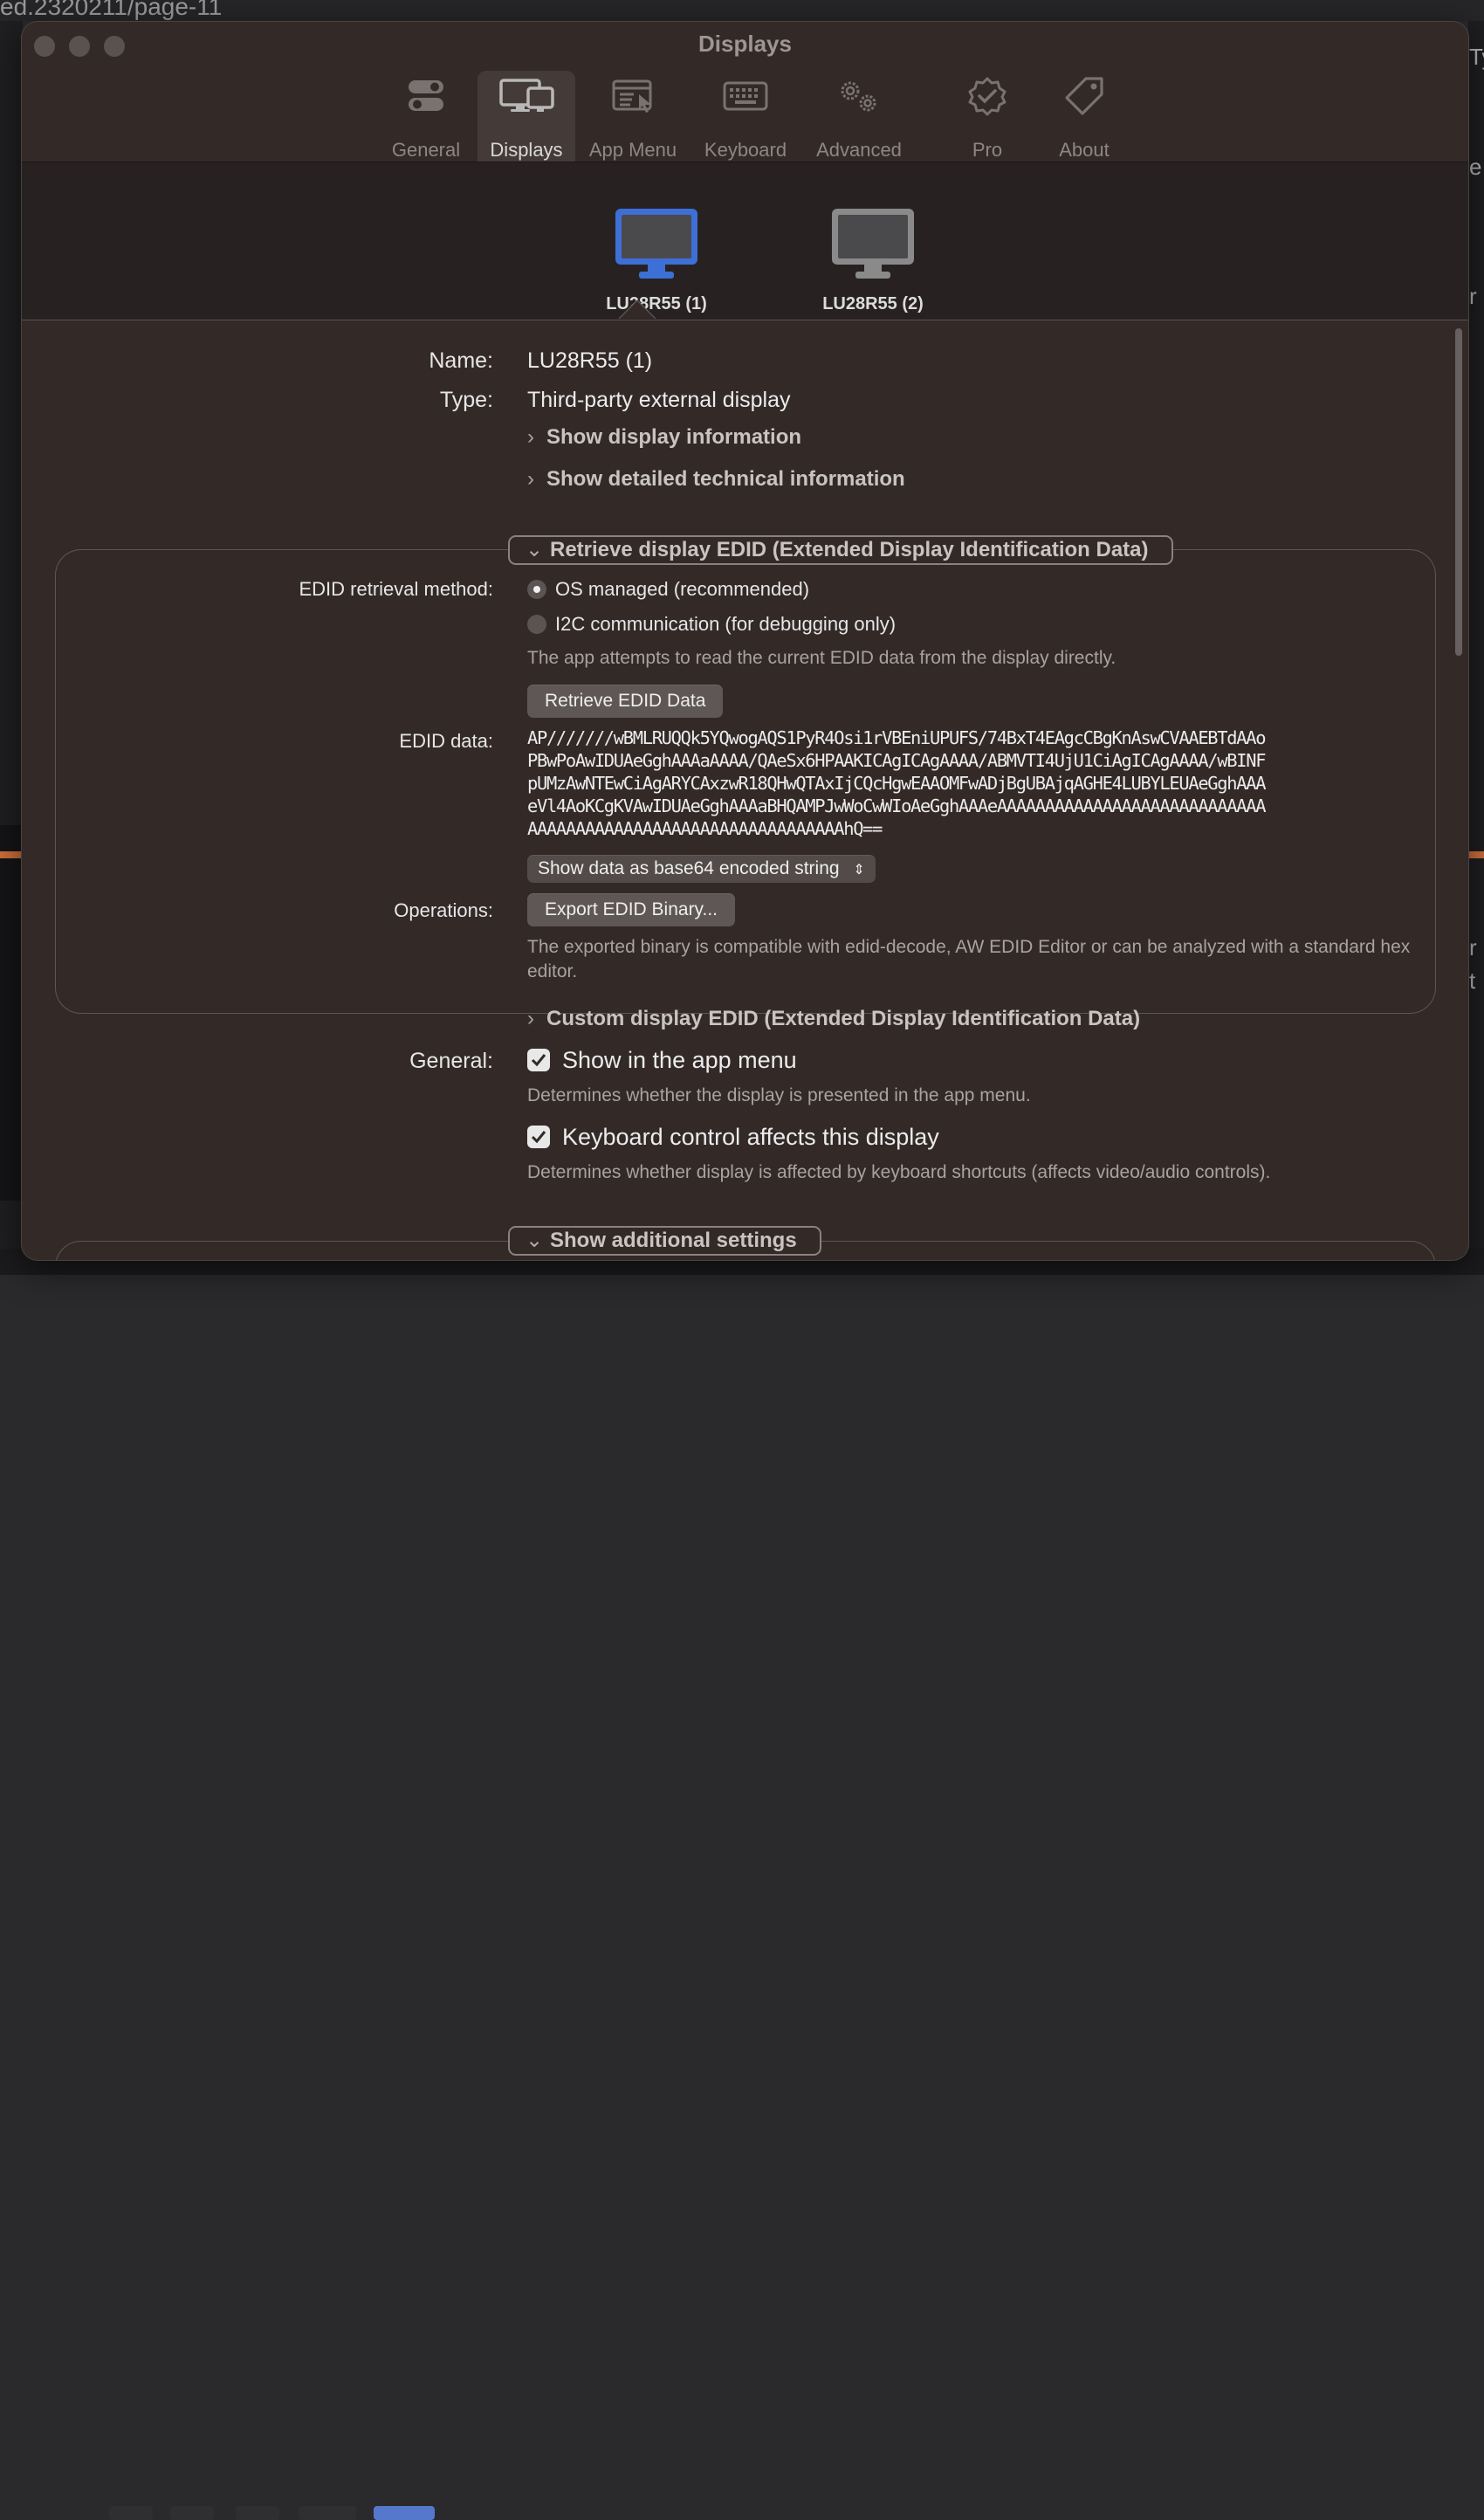 This screenshot has height=2520, width=1484. I want to click on name-value: LU28R55 (1), so click(590, 360).